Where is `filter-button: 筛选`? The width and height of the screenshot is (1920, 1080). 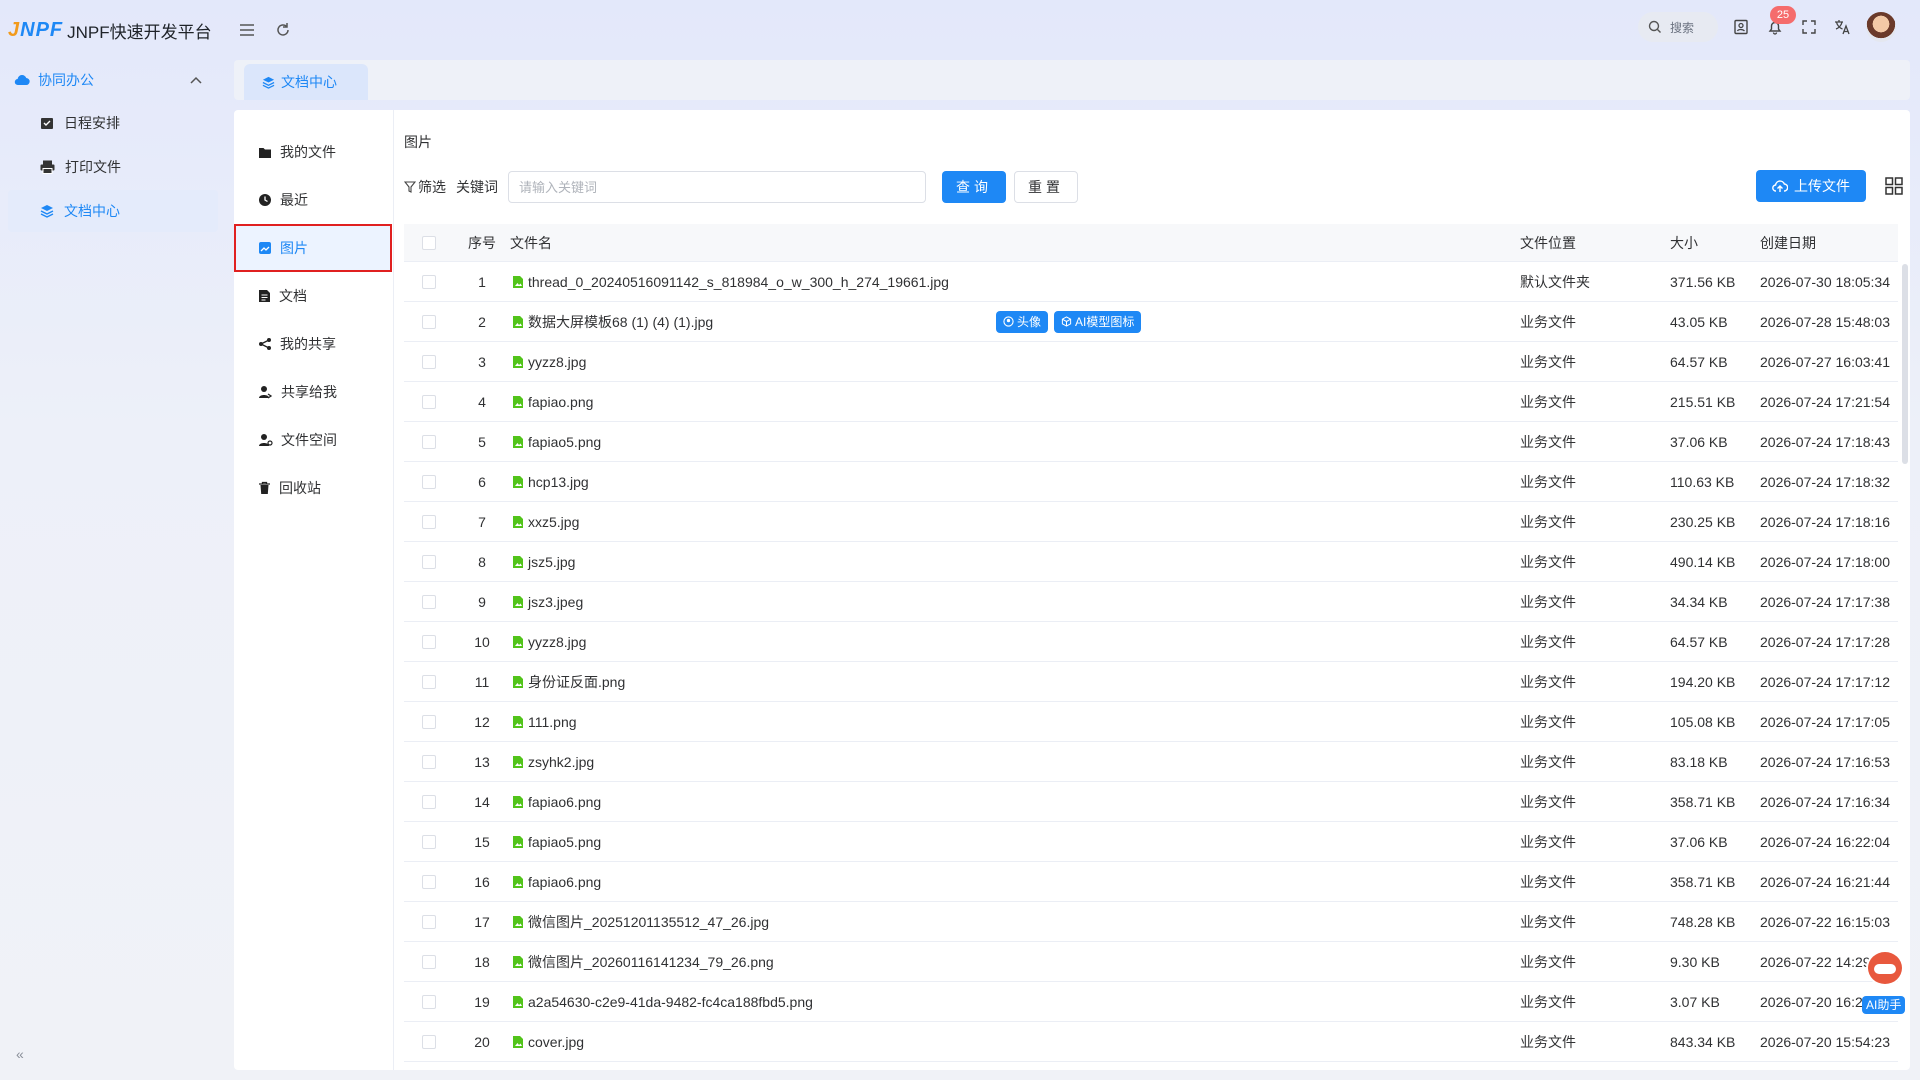 filter-button: 筛选 is located at coordinates (425, 187).